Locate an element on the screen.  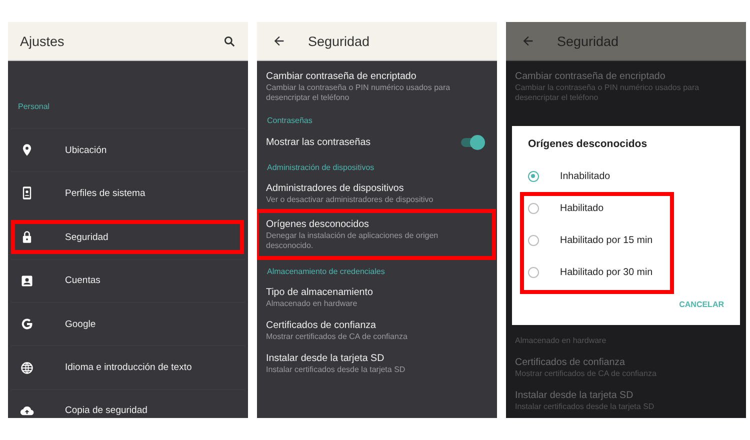
back-arrow-icon is located at coordinates (279, 41).